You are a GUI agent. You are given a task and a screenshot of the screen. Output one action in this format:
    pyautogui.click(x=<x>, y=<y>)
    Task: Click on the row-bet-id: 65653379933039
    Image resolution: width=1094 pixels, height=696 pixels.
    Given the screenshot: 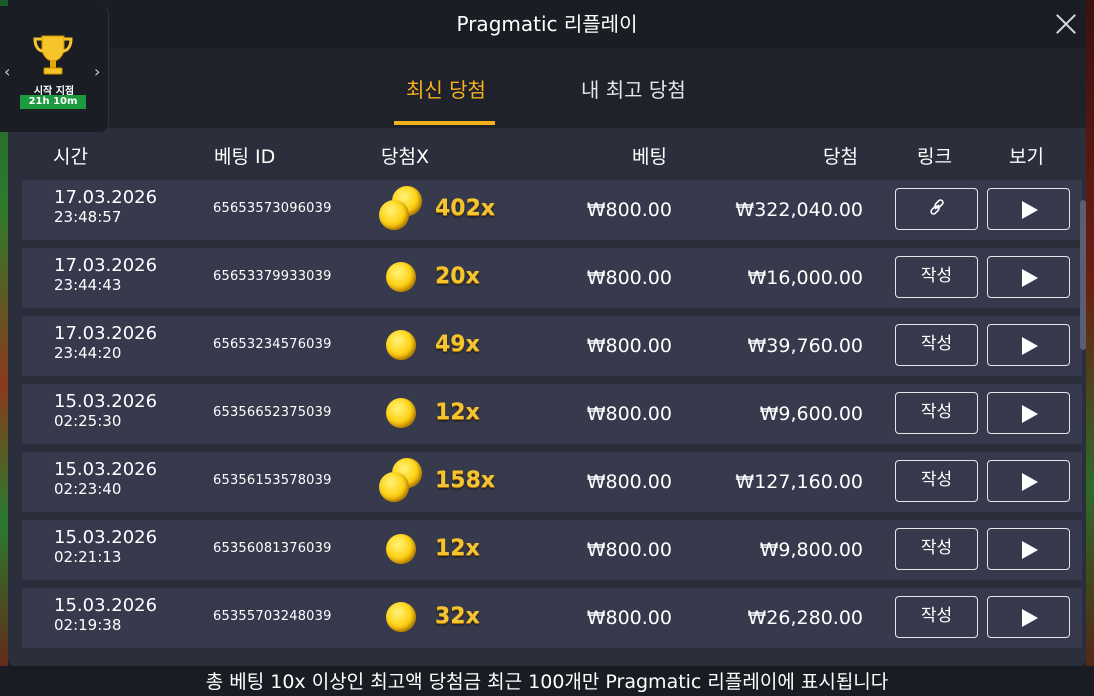 What is the action you would take?
    pyautogui.click(x=272, y=276)
    